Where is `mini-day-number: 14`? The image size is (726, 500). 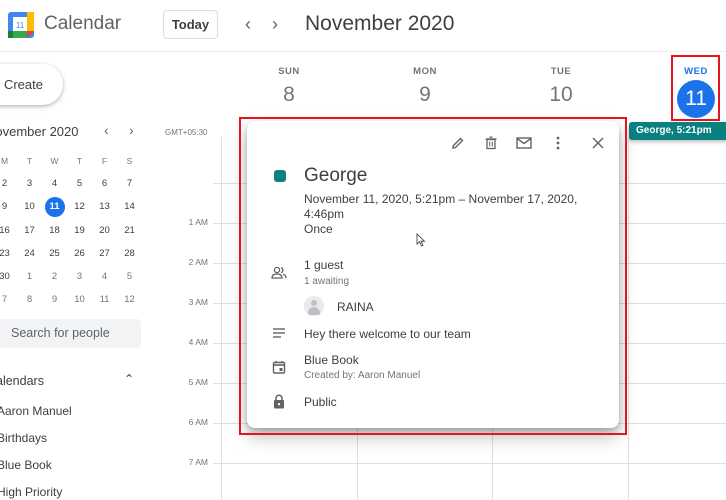
mini-day-number: 14 is located at coordinates (129, 207).